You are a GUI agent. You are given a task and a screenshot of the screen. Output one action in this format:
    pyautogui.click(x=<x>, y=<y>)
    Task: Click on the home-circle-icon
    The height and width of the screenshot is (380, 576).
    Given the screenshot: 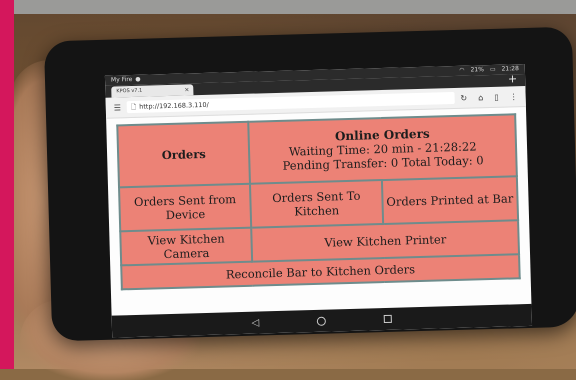 What is the action you would take?
    pyautogui.click(x=322, y=321)
    